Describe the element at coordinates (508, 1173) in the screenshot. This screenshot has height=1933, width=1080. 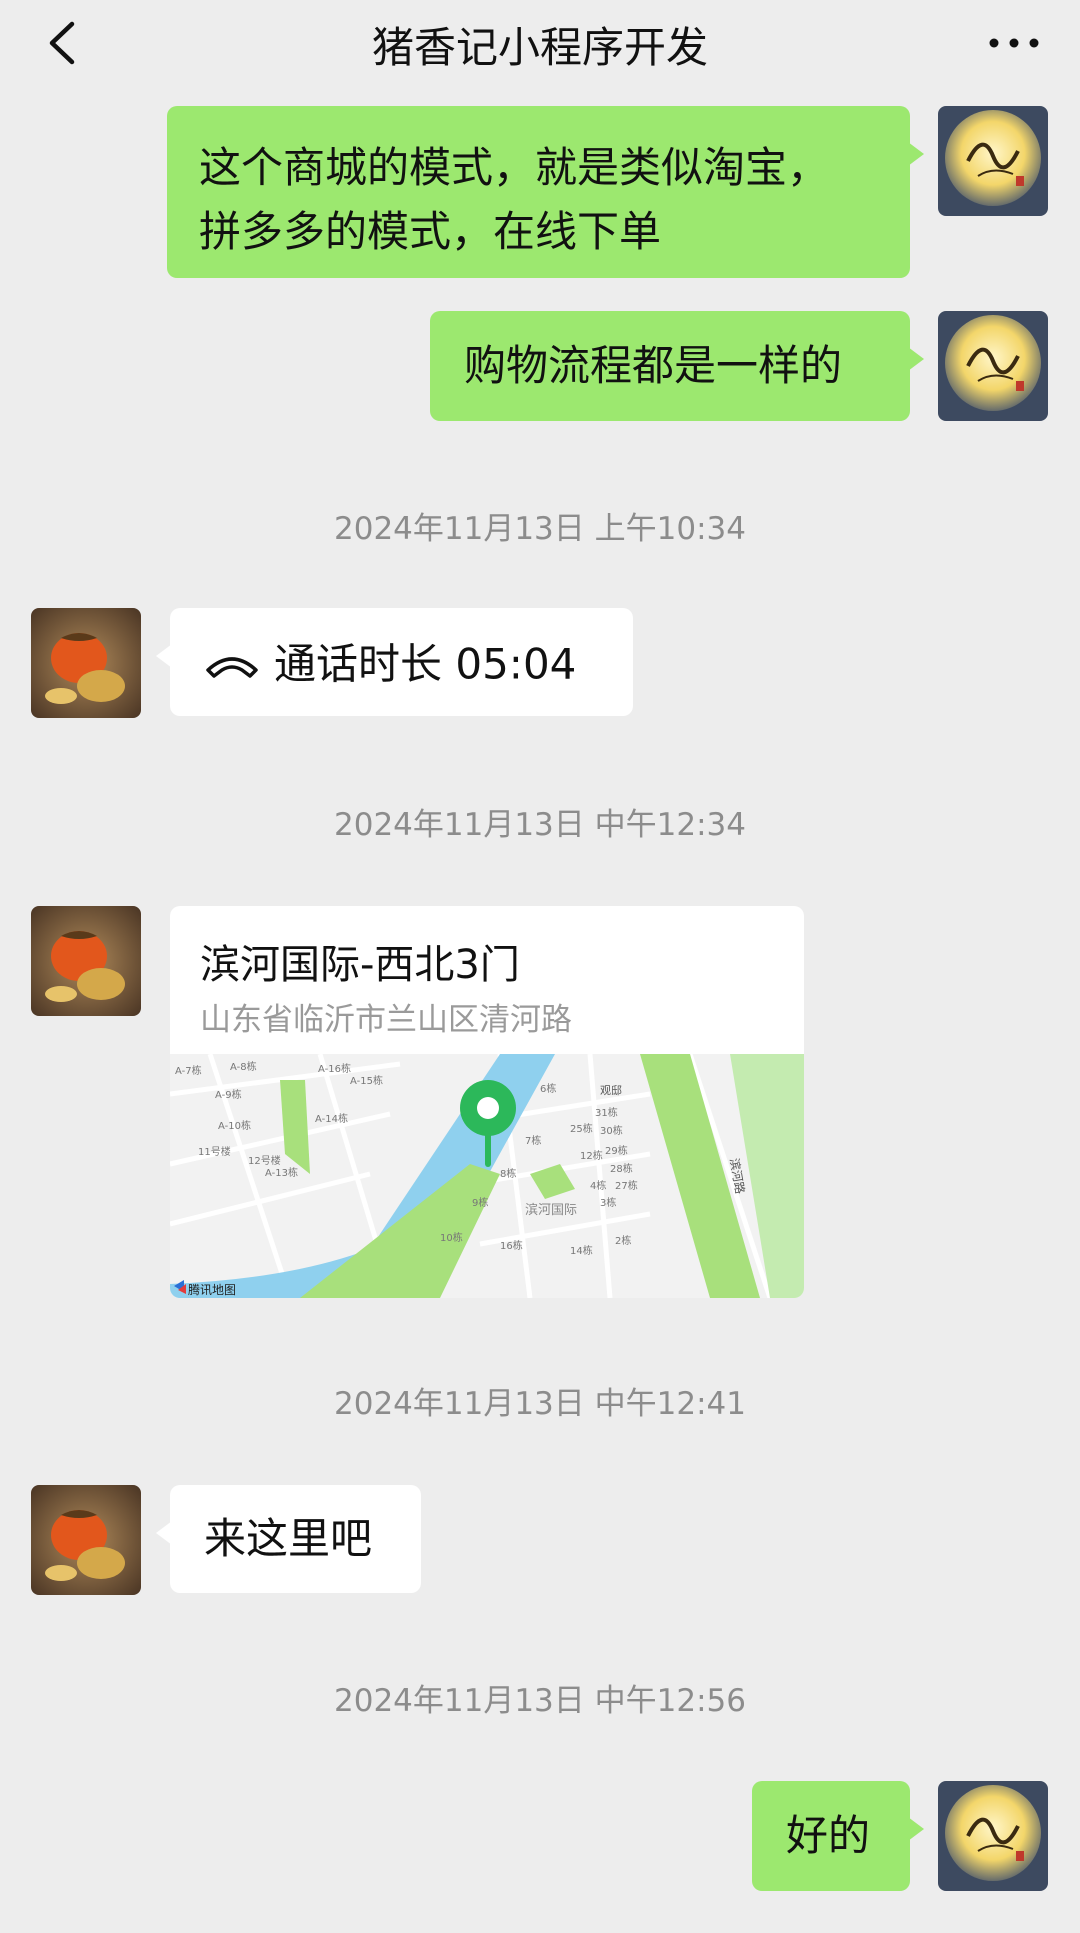
I see `map-label: 8栋` at that location.